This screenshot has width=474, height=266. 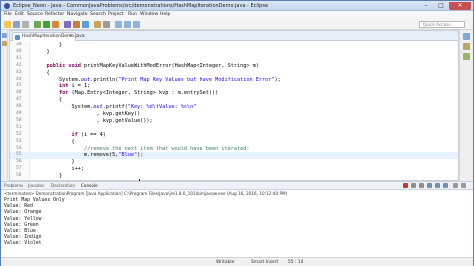 I want to click on code-line: 40 }, so click(x=234, y=52).